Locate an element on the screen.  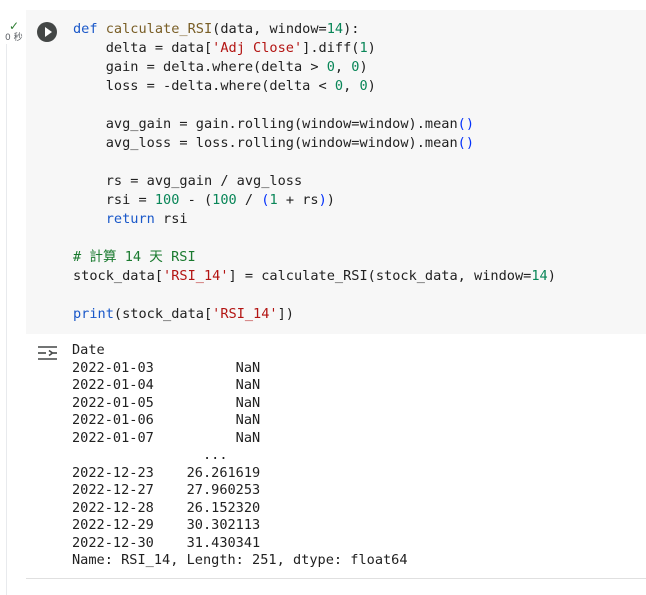
cell-gutter: ✓ 0 秒 is located at coordinates (13, 297).